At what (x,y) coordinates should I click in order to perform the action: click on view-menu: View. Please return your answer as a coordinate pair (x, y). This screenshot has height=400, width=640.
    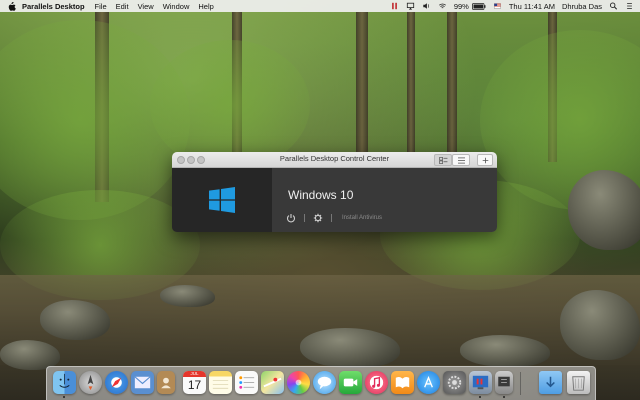
    Looking at the image, I should click on (146, 6).